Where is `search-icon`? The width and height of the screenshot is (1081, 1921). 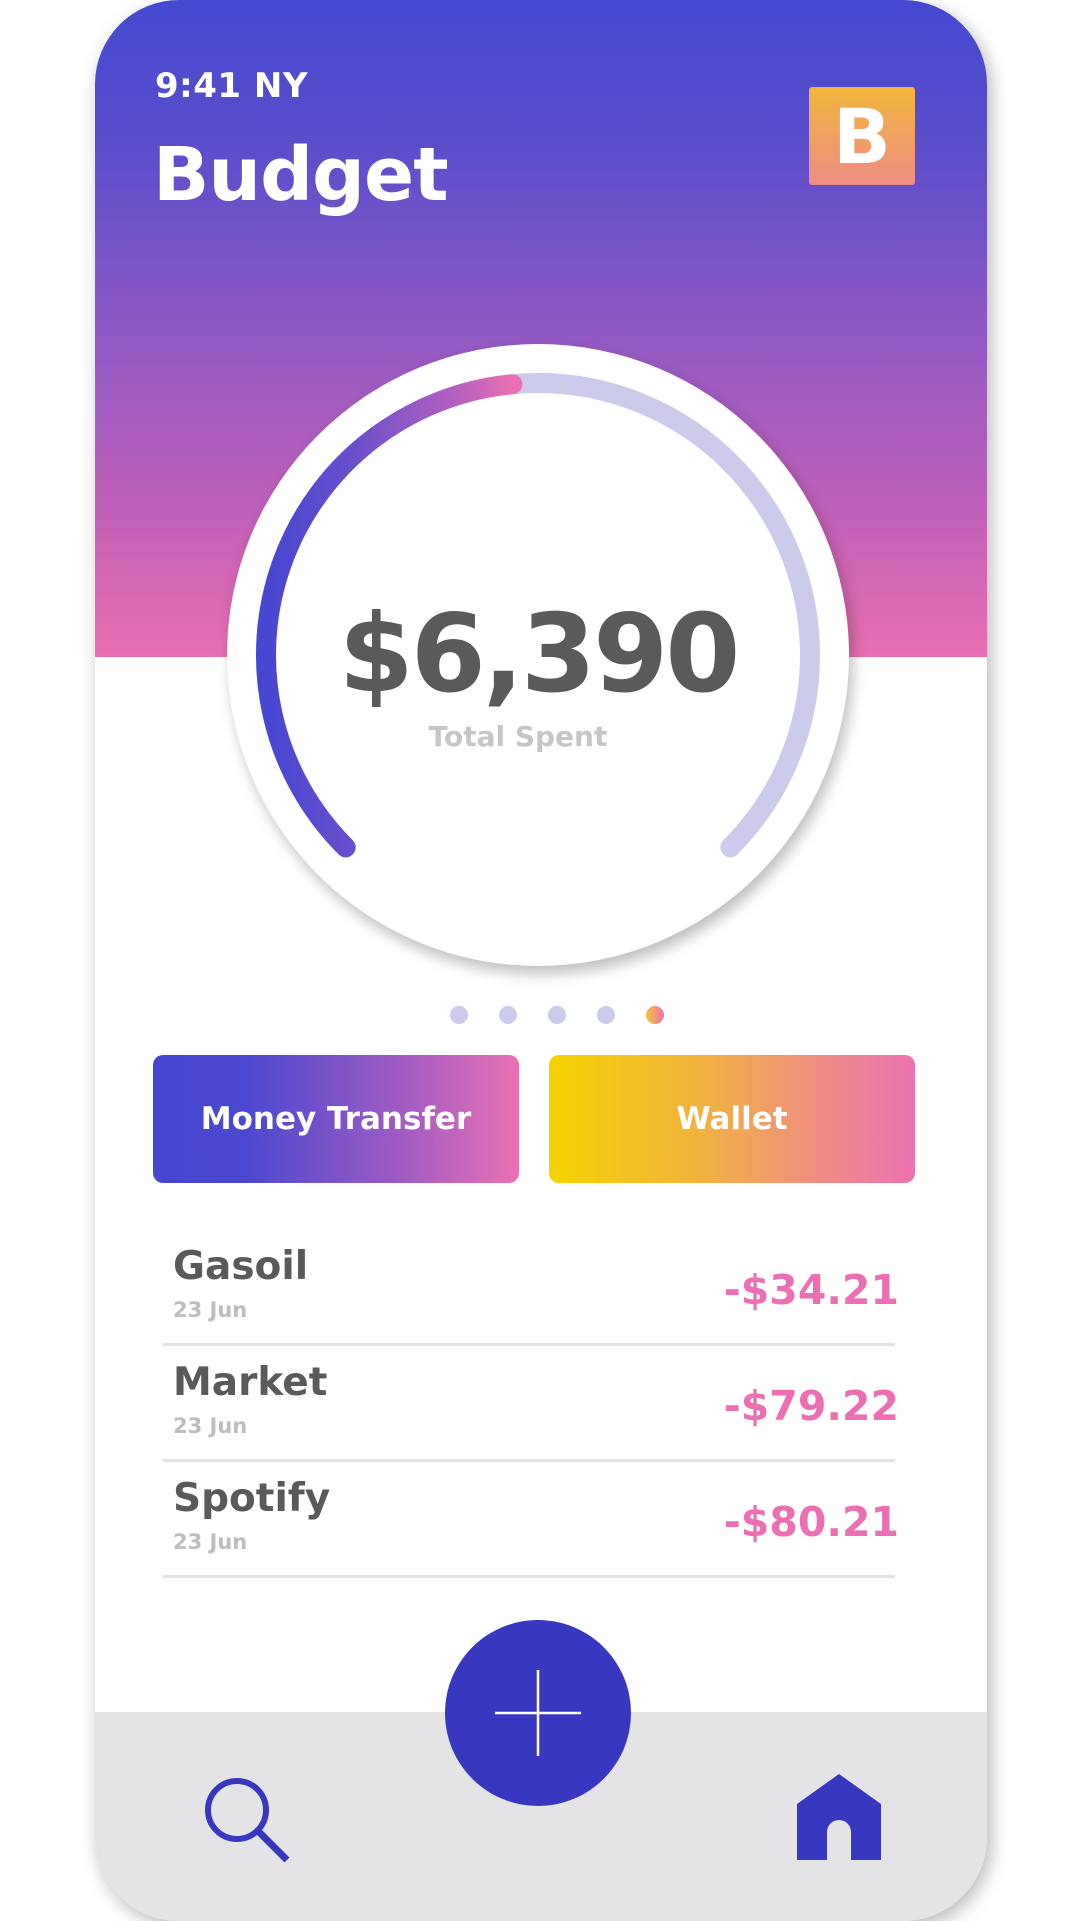 search-icon is located at coordinates (247, 1820).